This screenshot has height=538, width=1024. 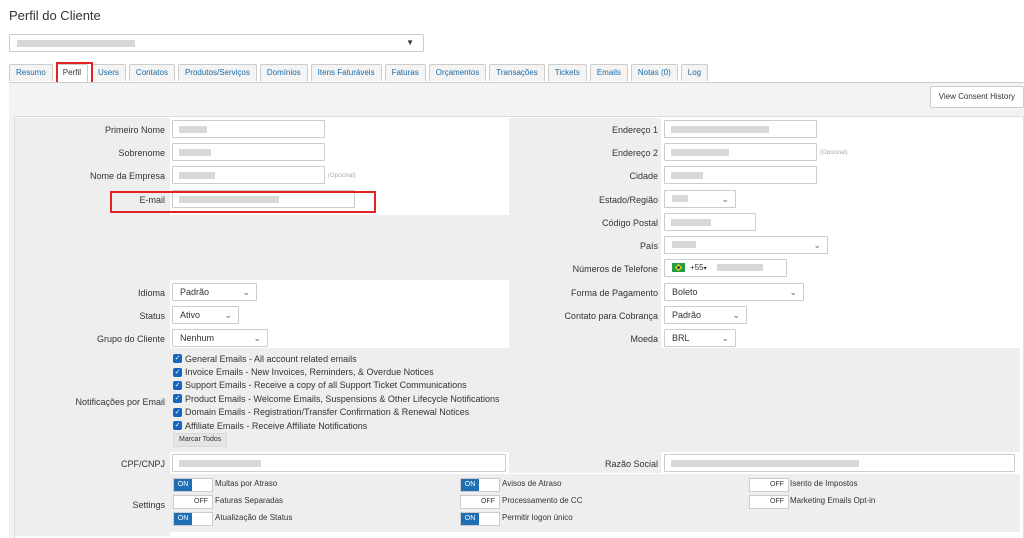 What do you see at coordinates (705, 315) in the screenshot?
I see `billing-contact-select: Padrão ⌄` at bounding box center [705, 315].